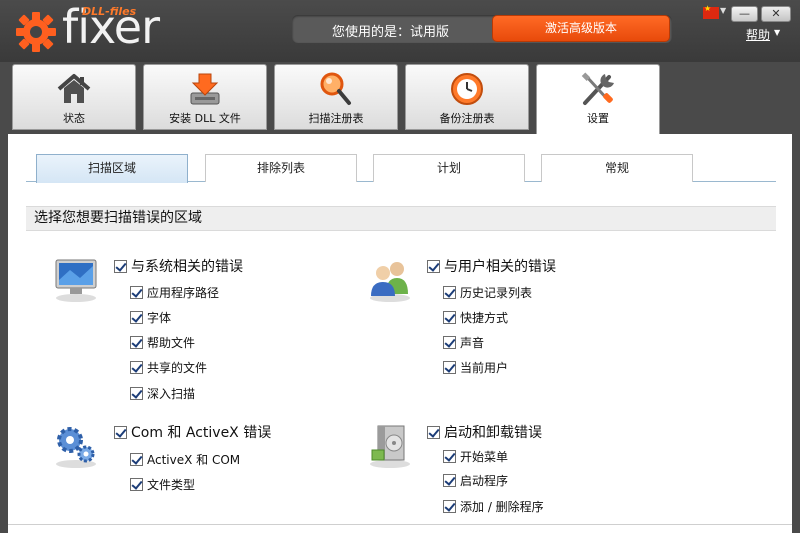 This screenshot has width=800, height=533. What do you see at coordinates (94, 28) in the screenshot?
I see `app-logo: fixer DLL-files` at bounding box center [94, 28].